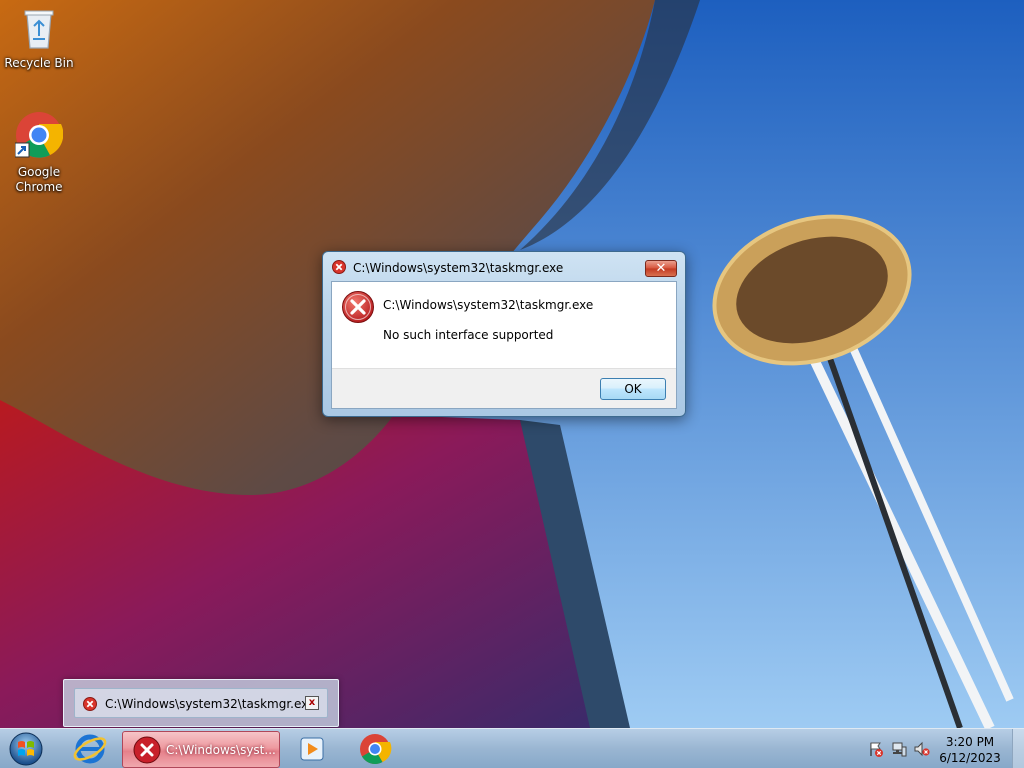  I want to click on desktop-icon-recycle-bin: Recycle Bin, so click(39, 38).